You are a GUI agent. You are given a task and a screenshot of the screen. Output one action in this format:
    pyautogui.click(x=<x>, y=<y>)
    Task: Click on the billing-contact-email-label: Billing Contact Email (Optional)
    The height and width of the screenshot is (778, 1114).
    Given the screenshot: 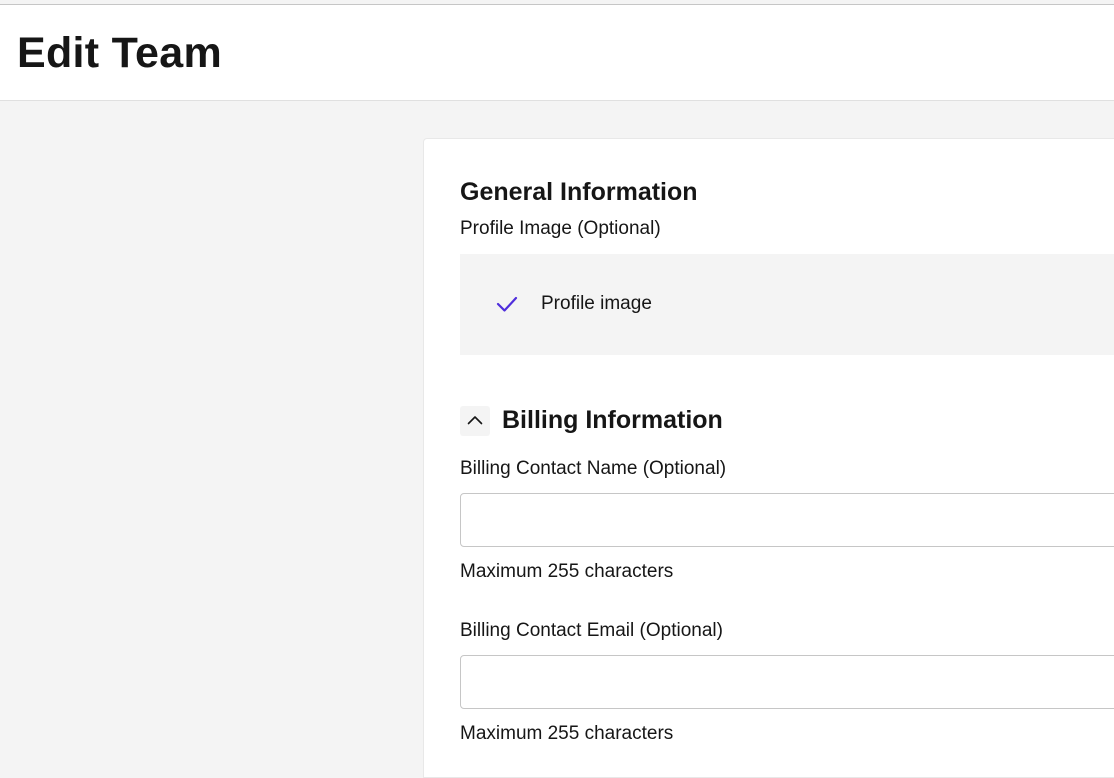 What is the action you would take?
    pyautogui.click(x=591, y=630)
    